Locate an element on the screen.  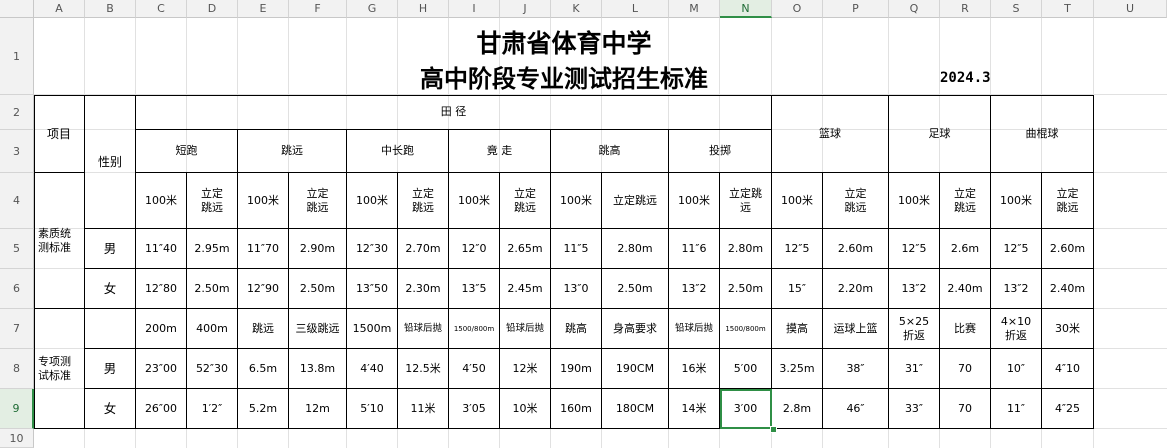
special-female-label: 女 is located at coordinates (110, 409).